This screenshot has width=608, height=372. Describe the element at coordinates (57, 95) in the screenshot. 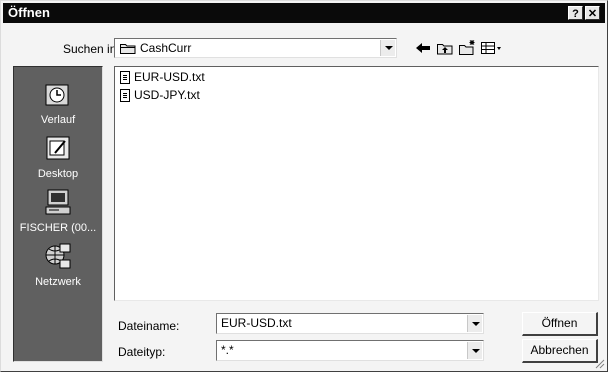

I see `history-icon` at that location.